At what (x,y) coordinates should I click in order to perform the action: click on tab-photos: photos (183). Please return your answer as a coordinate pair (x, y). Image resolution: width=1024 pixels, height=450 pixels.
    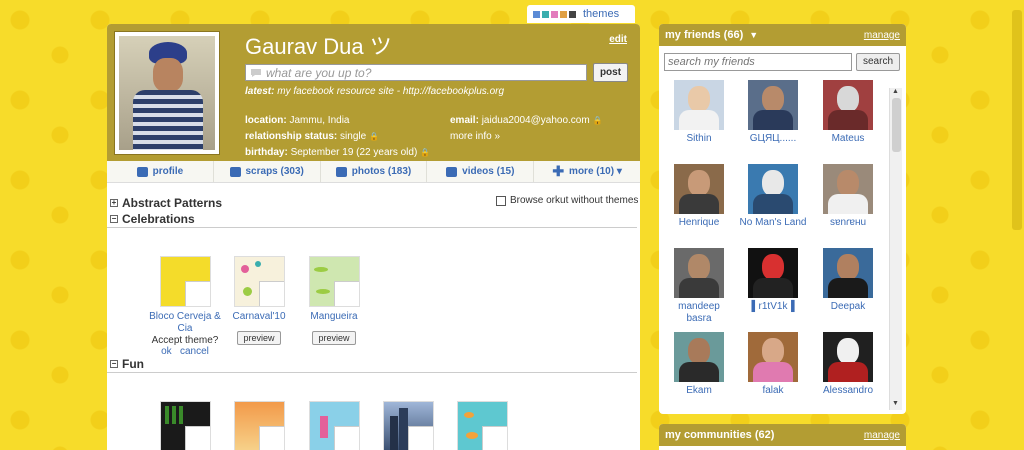
    Looking at the image, I should click on (374, 171).